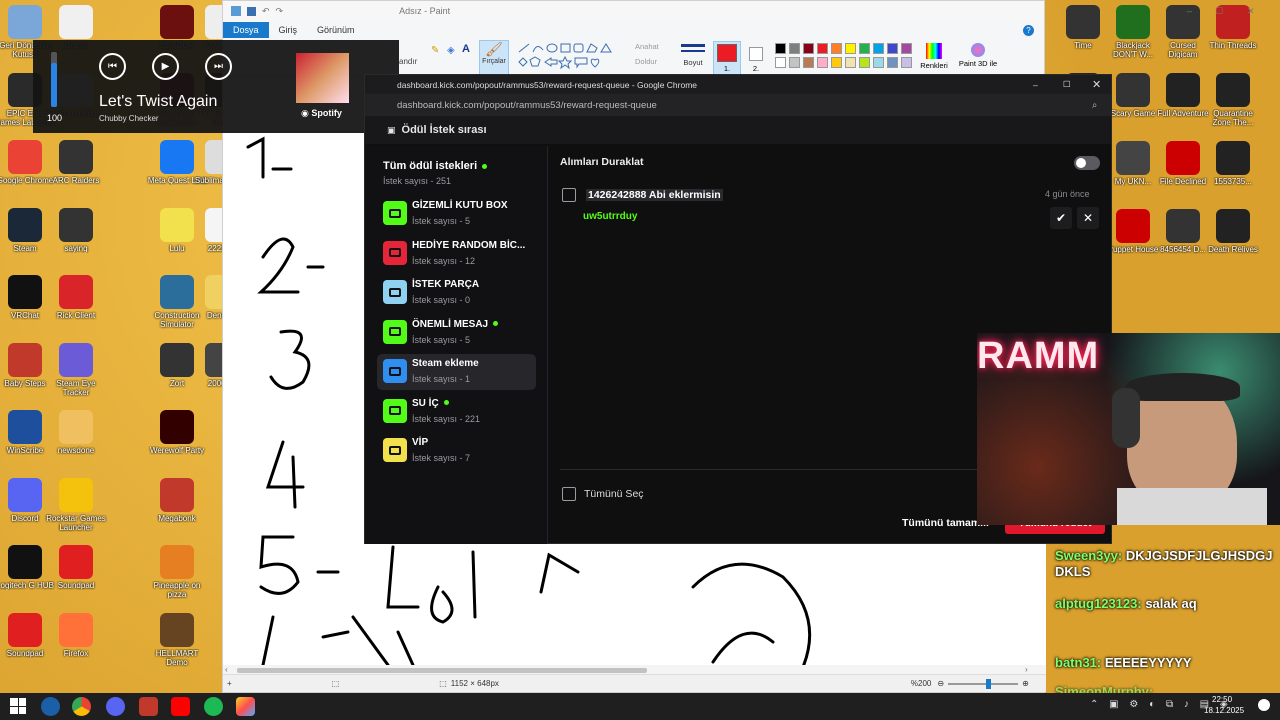  Describe the element at coordinates (1233, 231) in the screenshot. I see `desktop-icon: Death Relives` at that location.